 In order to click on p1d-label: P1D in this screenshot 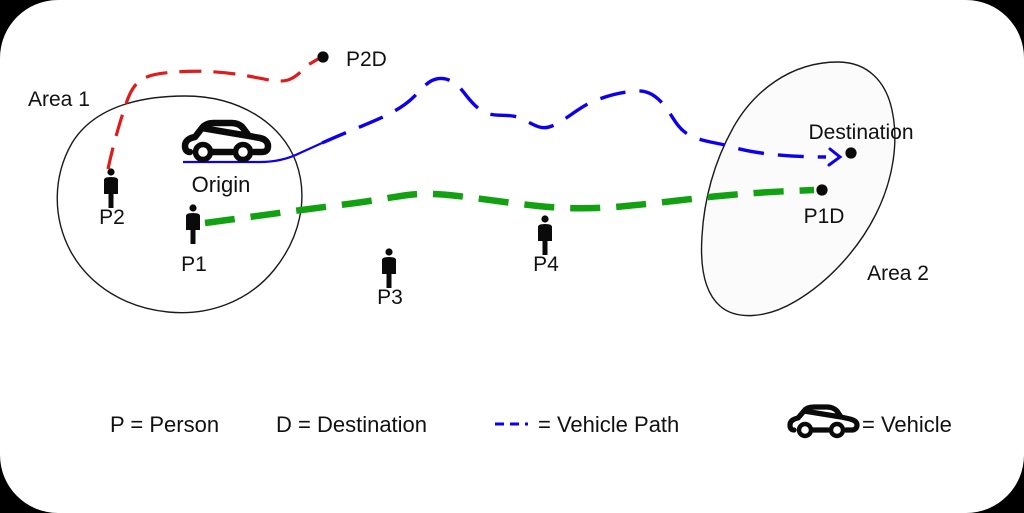, I will do `click(824, 216)`.